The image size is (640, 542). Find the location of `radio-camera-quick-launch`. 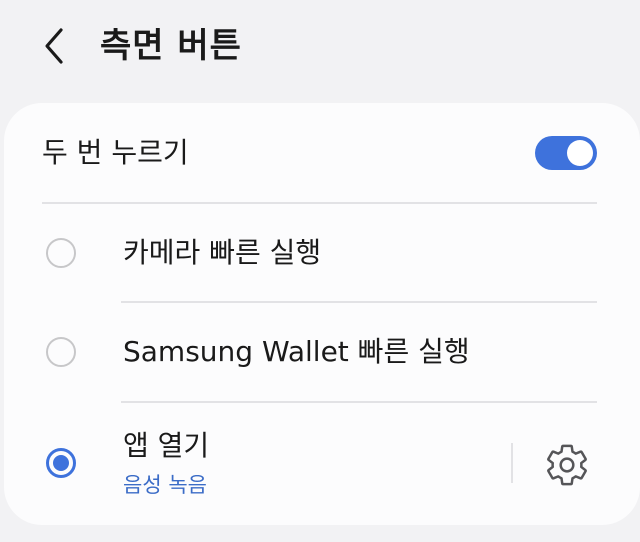

radio-camera-quick-launch is located at coordinates (61, 253).